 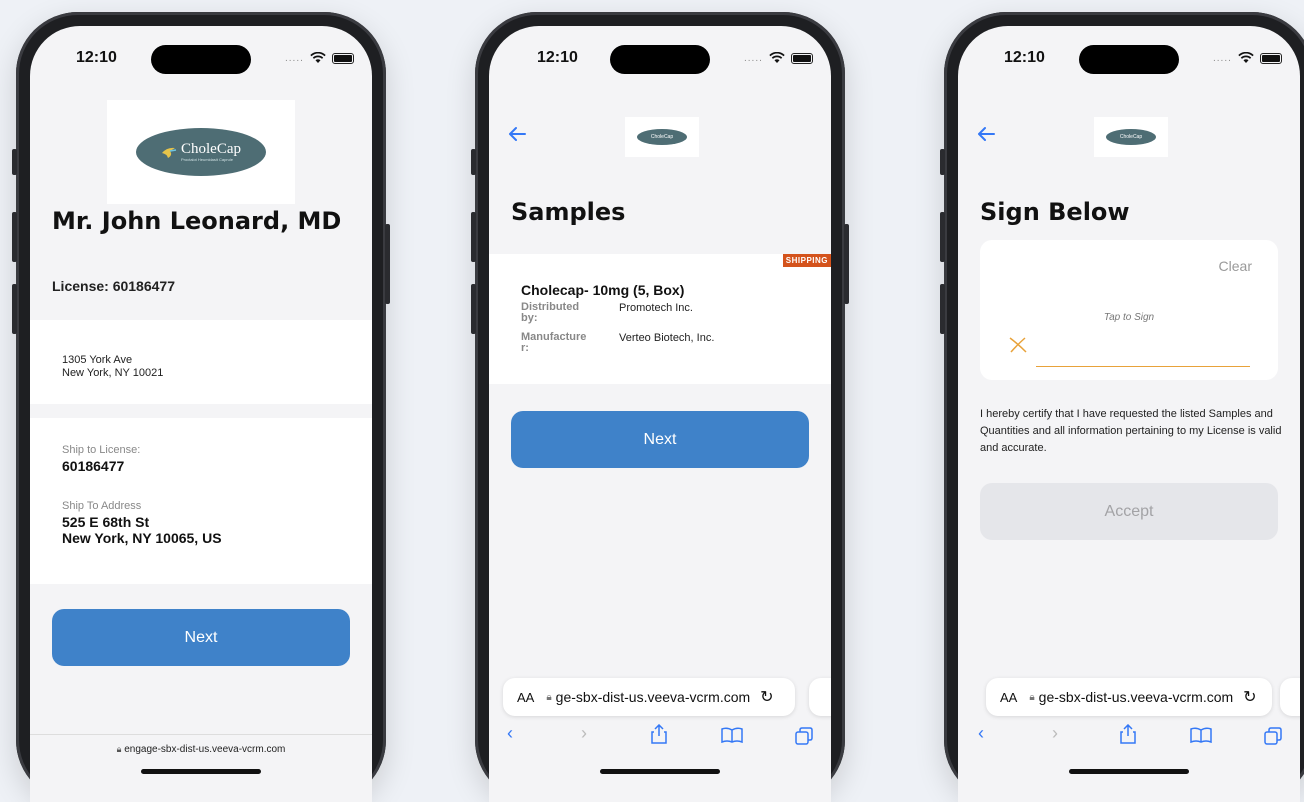 I want to click on ship-address-line-2: New York, NY 10065, US, so click(x=142, y=538).